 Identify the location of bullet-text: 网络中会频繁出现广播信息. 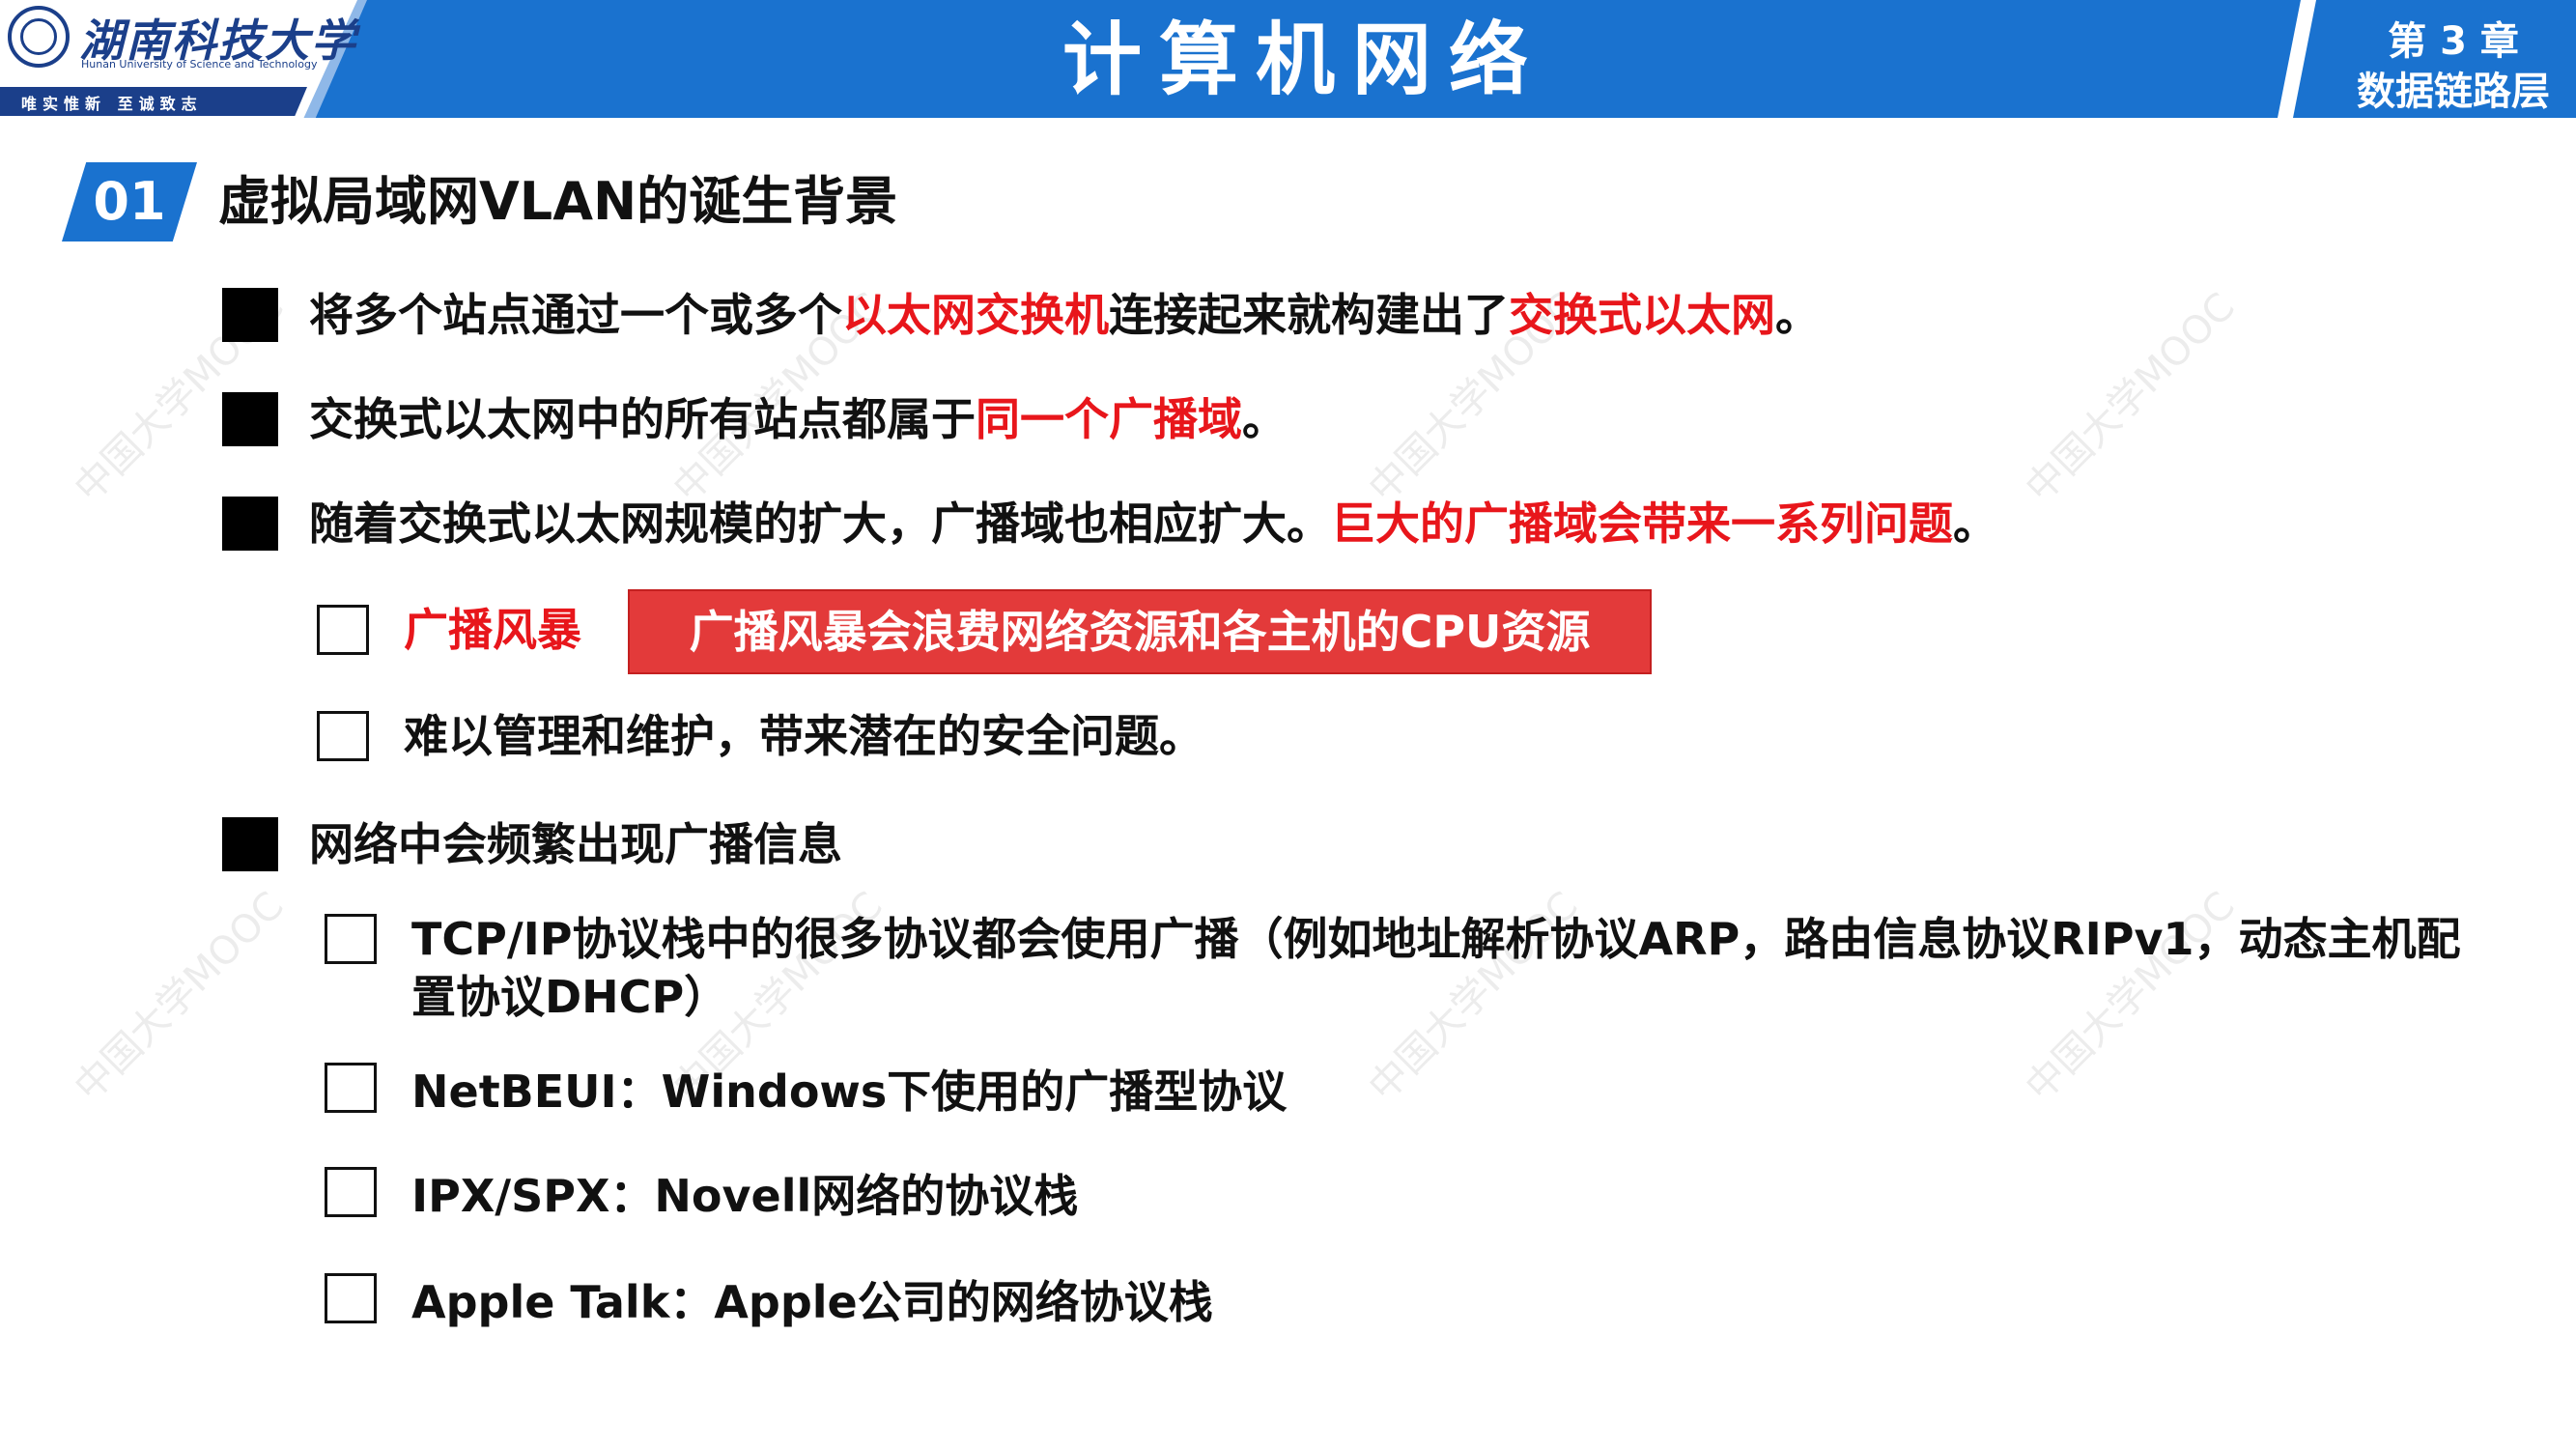
(575, 844).